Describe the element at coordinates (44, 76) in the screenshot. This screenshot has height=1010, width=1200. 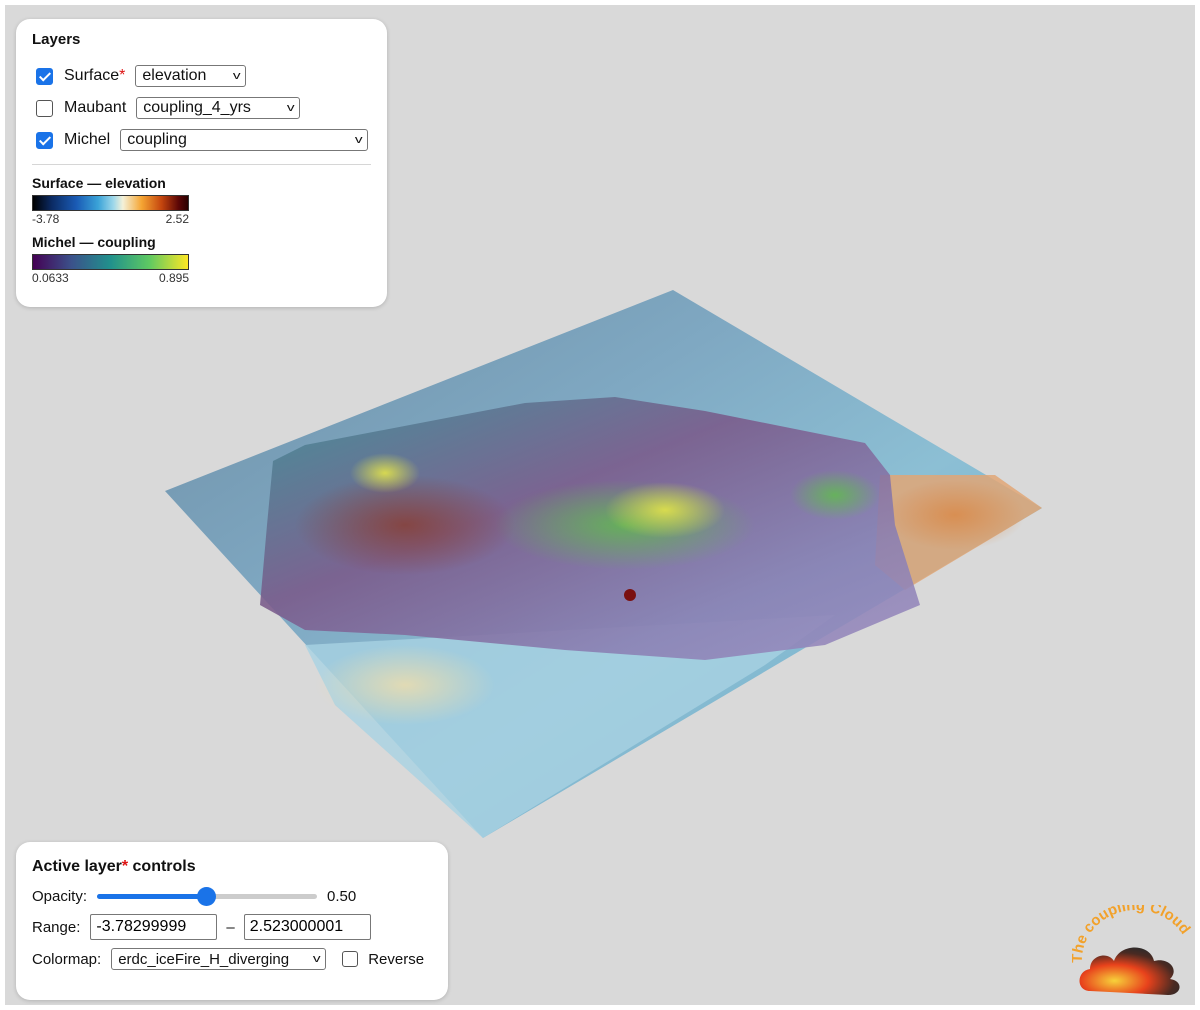
I see `surface-checkbox` at that location.